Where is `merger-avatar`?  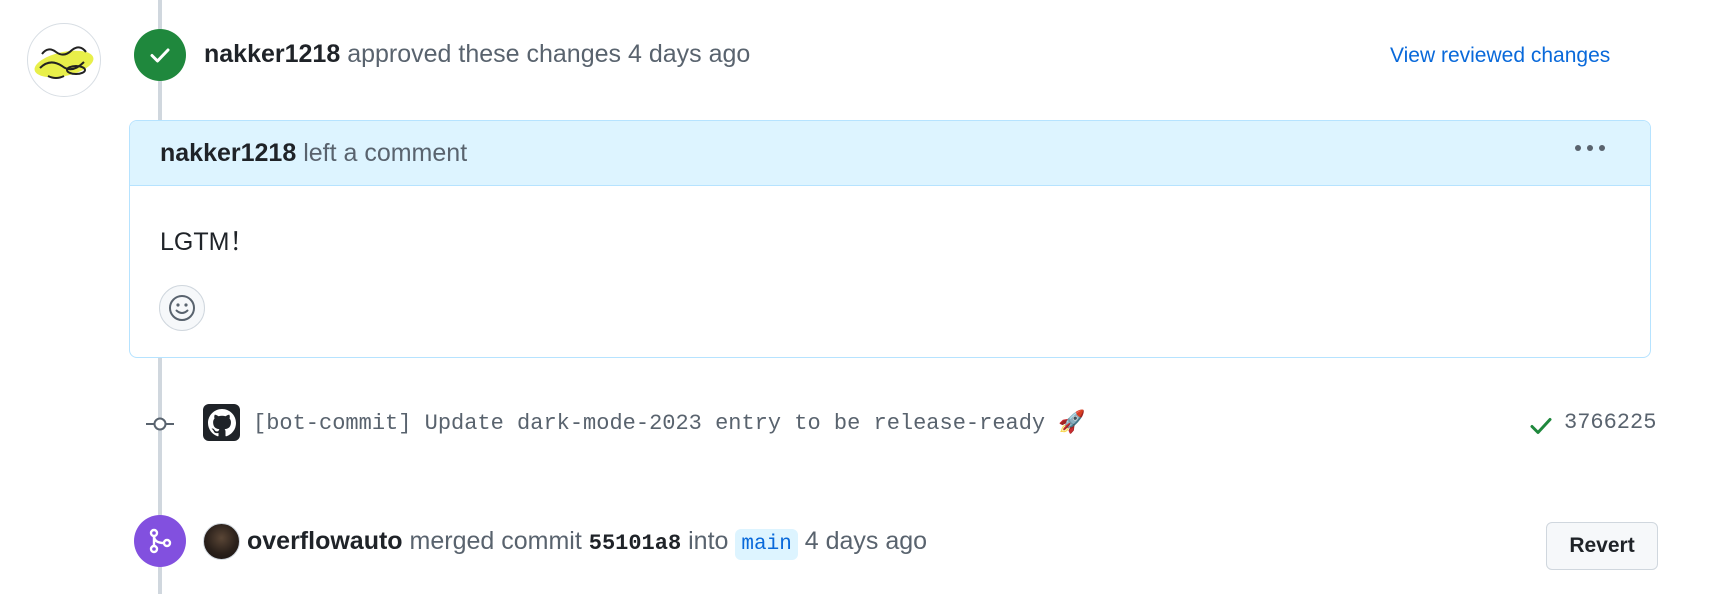 merger-avatar is located at coordinates (221, 541).